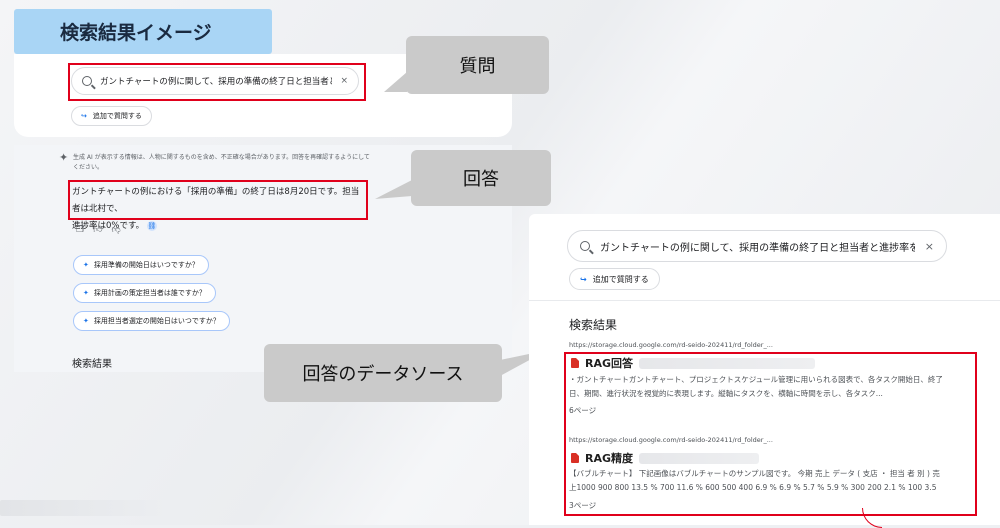 The width and height of the screenshot is (1000, 528). Describe the element at coordinates (64, 157) in the screenshot. I see `ai-sparkle-icon: ✦` at that location.